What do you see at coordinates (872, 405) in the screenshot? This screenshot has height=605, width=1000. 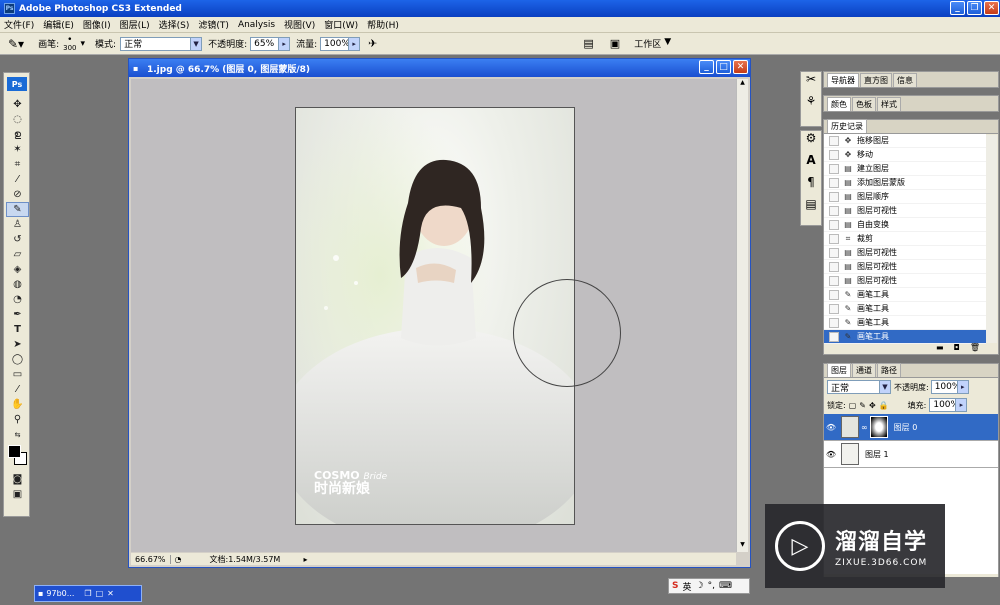 I see `lock-position-icon: ✥` at bounding box center [872, 405].